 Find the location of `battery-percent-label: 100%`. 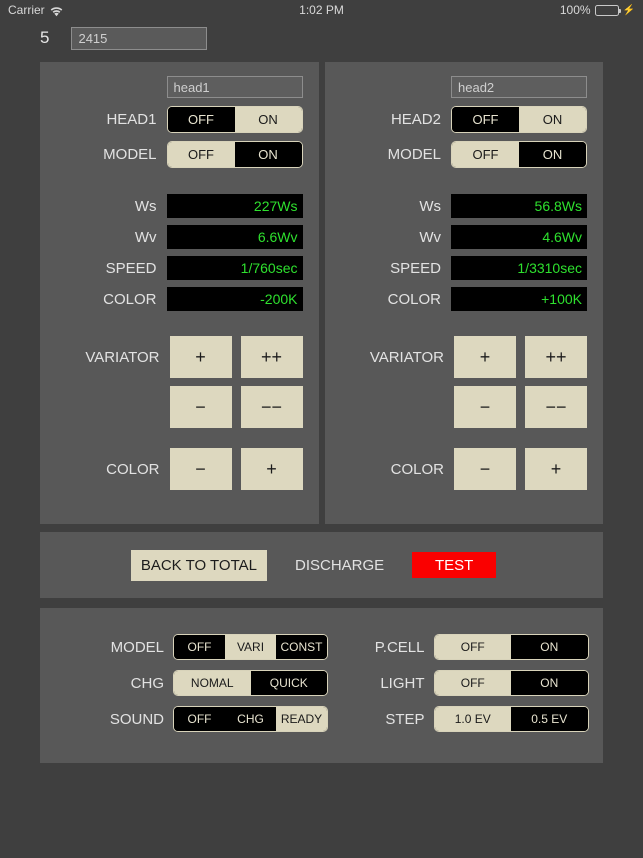

battery-percent-label: 100% is located at coordinates (575, 10).